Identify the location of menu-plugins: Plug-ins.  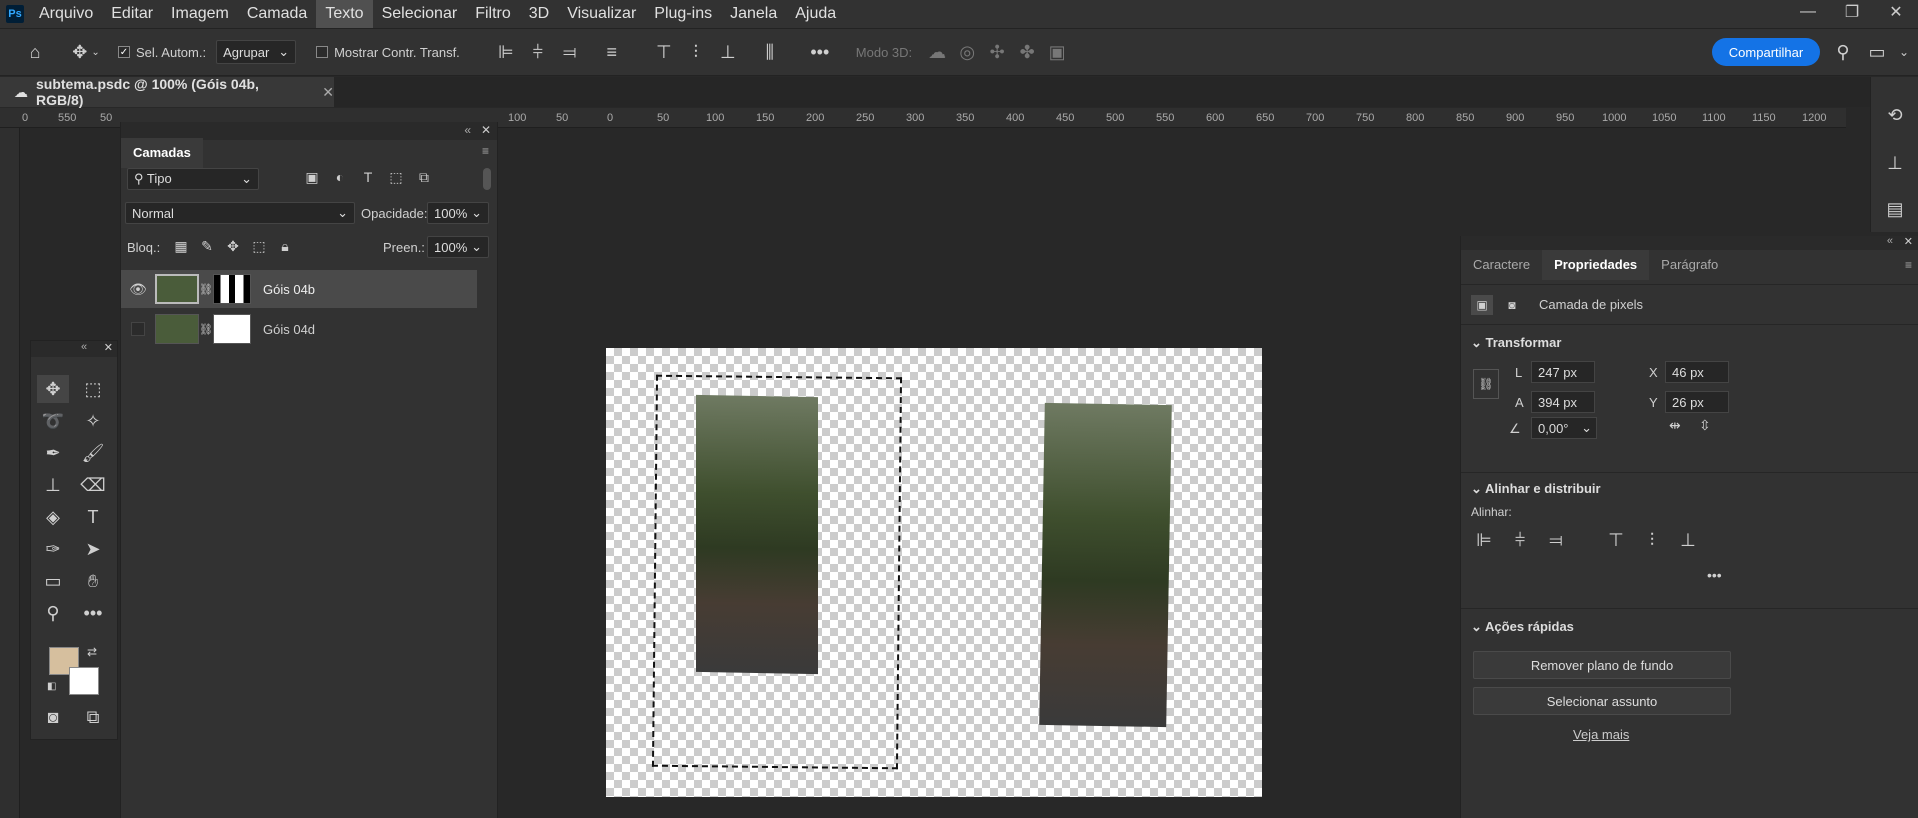
(683, 14).